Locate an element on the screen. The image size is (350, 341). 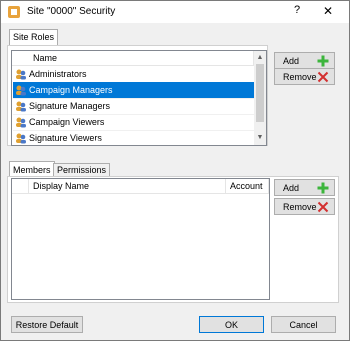
tab-label: Site Roles is located at coordinates (34, 37).